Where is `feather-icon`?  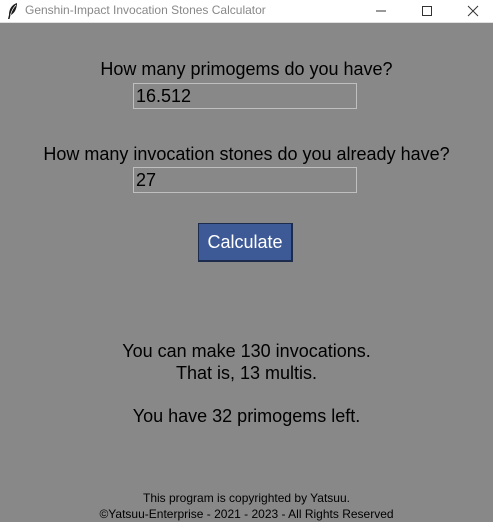
feather-icon is located at coordinates (12, 11).